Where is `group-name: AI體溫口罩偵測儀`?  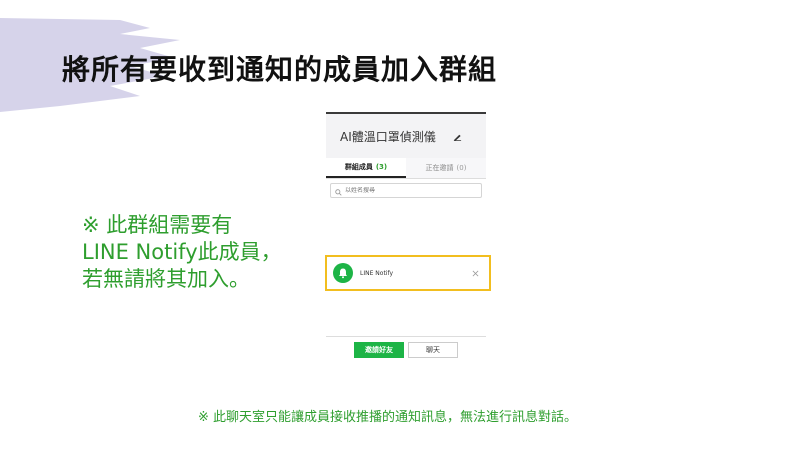 group-name: AI體溫口罩偵測儀 is located at coordinates (388, 136).